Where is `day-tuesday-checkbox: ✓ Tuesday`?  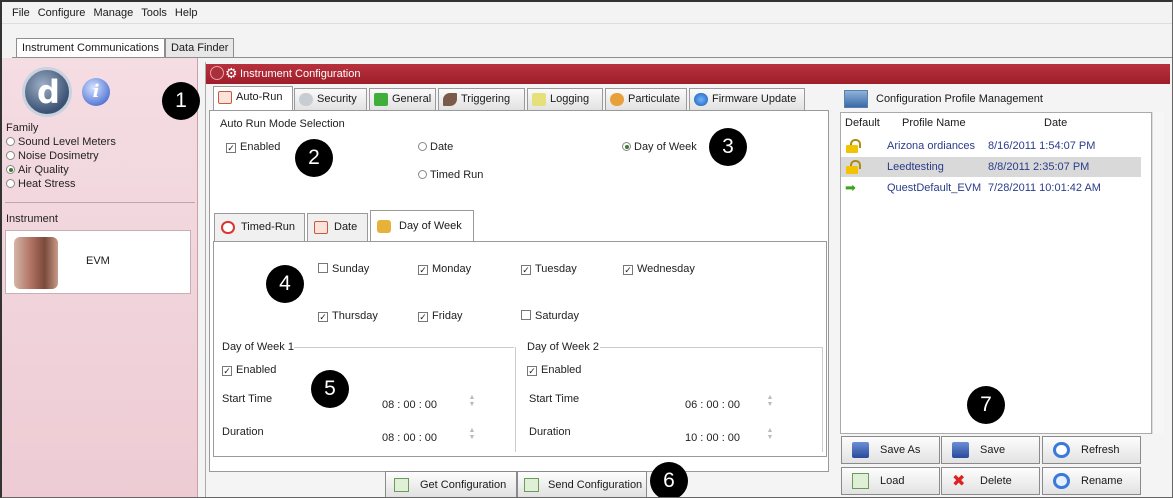 day-tuesday-checkbox: ✓ Tuesday is located at coordinates (549, 269).